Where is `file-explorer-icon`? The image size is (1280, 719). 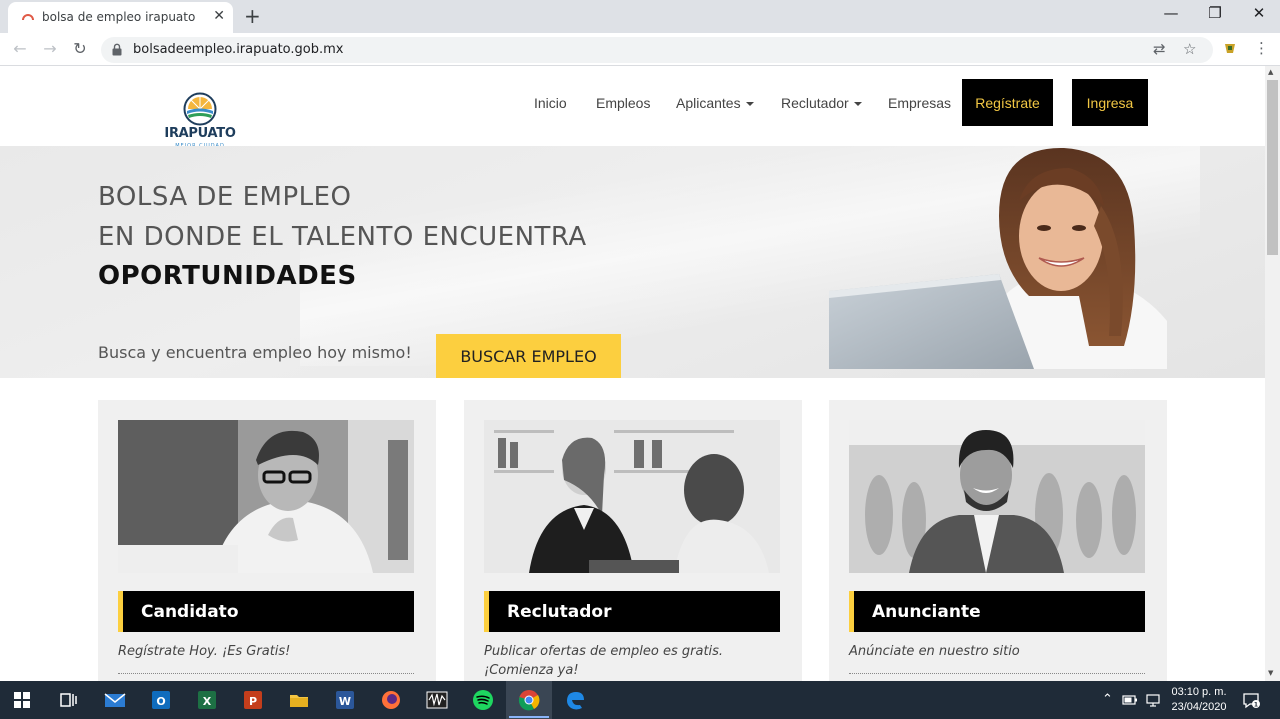
file-explorer-icon is located at coordinates (299, 700).